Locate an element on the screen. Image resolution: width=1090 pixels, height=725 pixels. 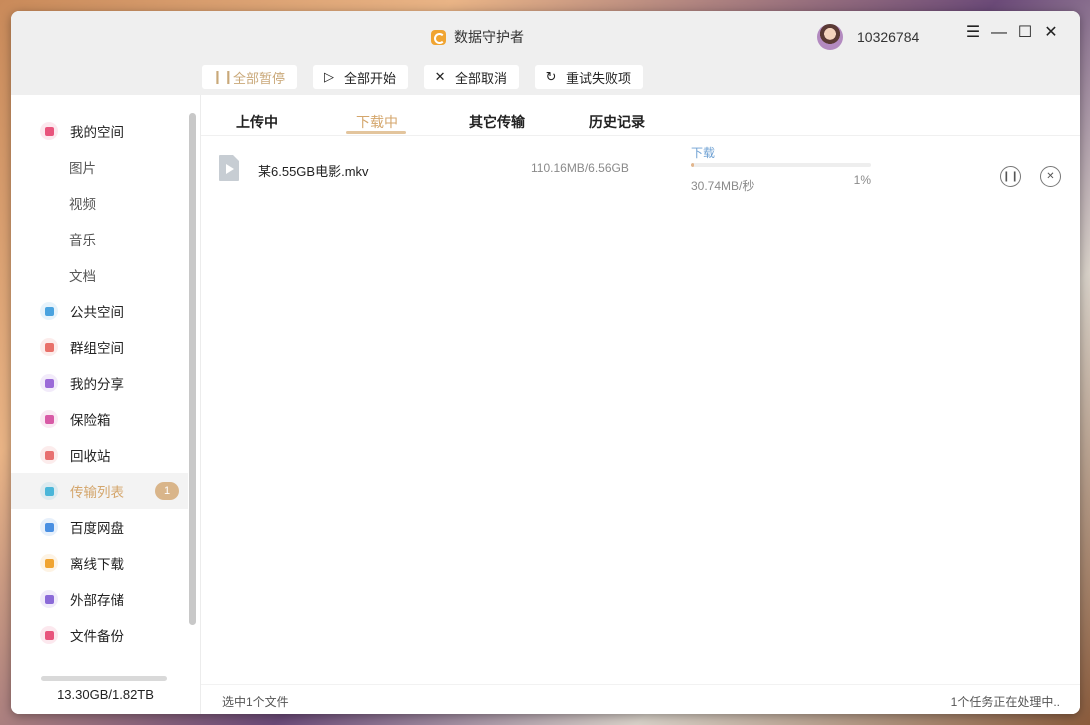
sidebar-item-5: 公共空间 is located at coordinates (99, 311).